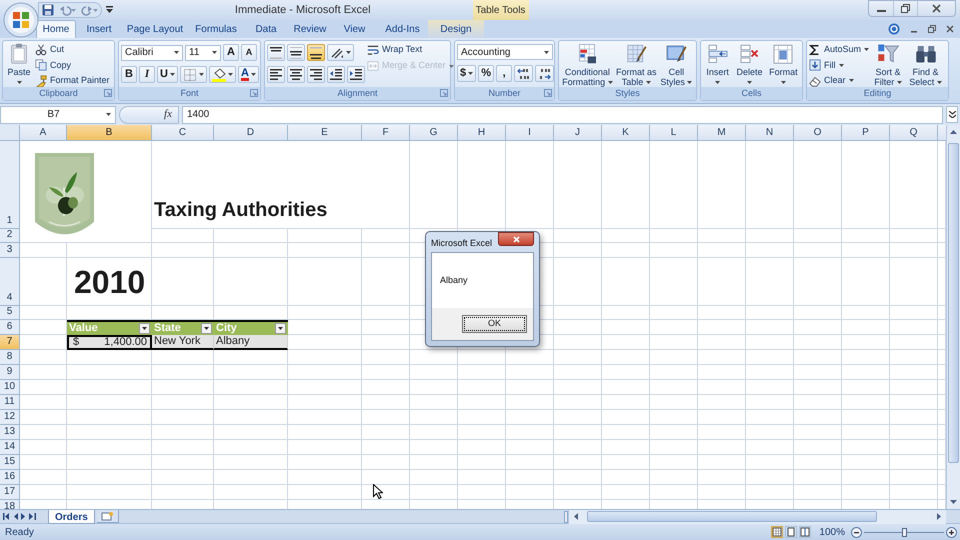  What do you see at coordinates (894, 29) in the screenshot?
I see `help-button` at bounding box center [894, 29].